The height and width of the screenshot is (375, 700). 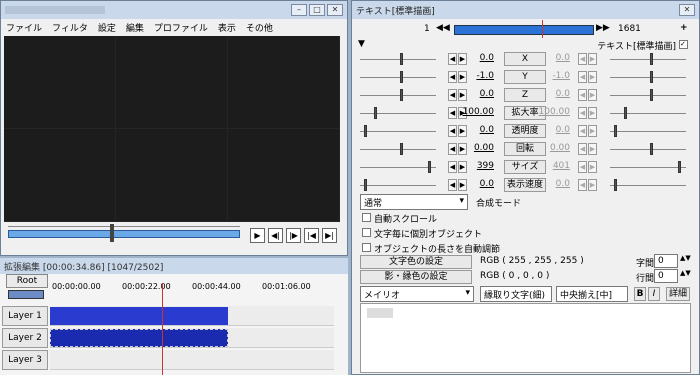 I want to click on layer-2-lane, so click(x=192, y=338).